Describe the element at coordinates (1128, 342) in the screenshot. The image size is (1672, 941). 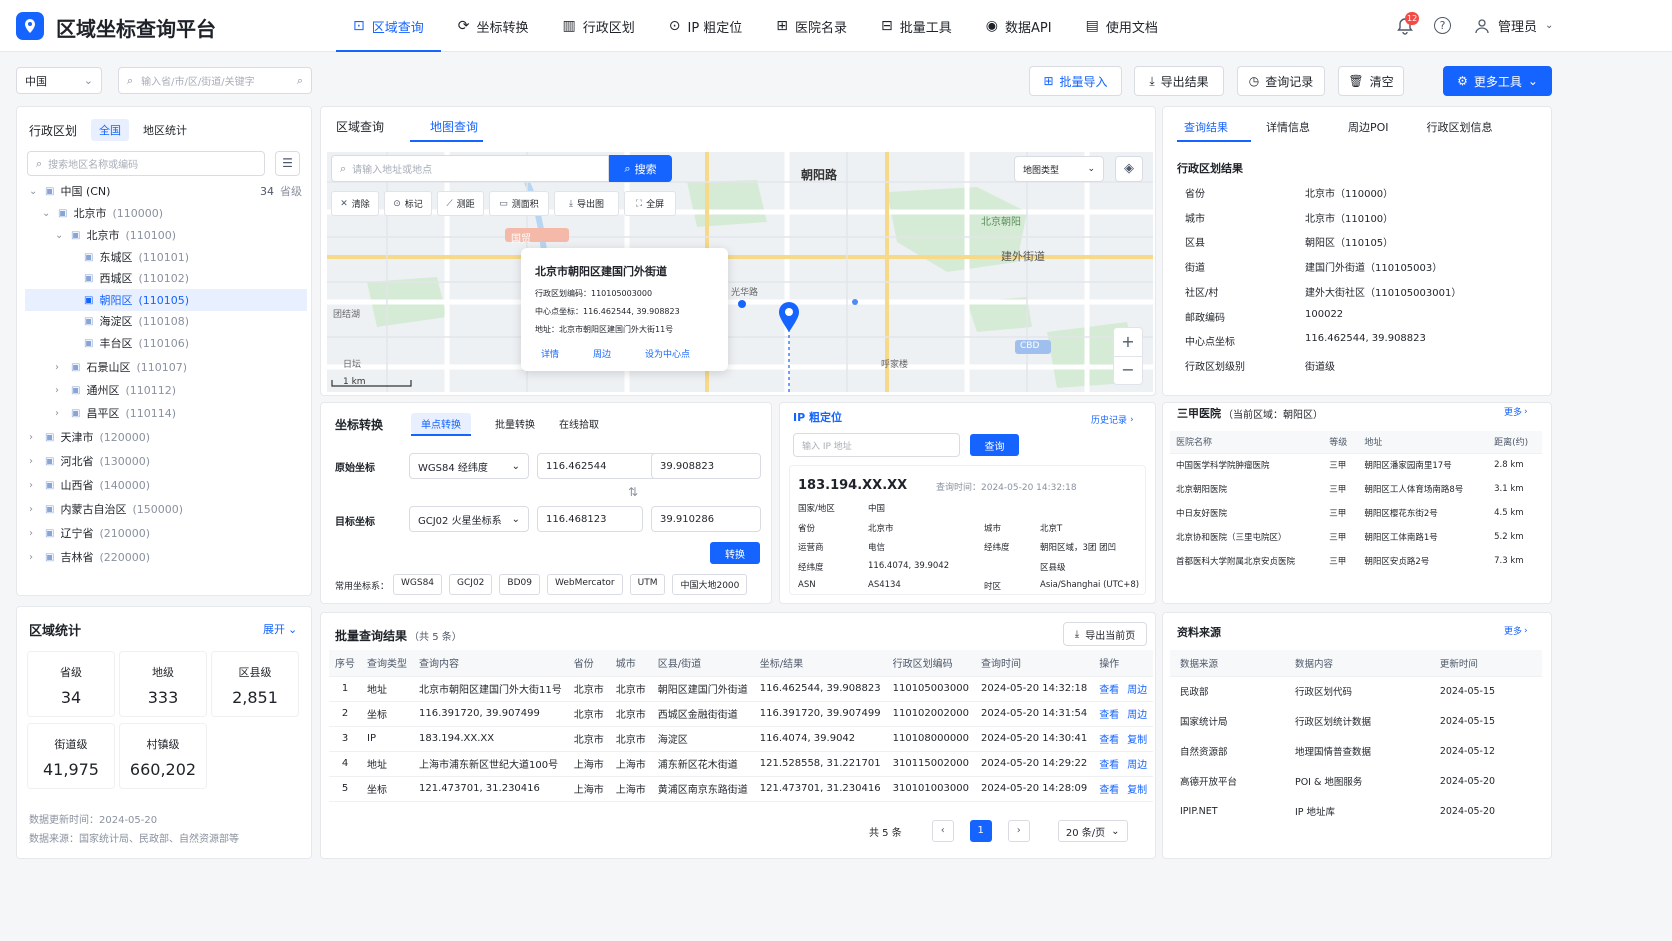
I see `zoom-in-icon: +` at that location.